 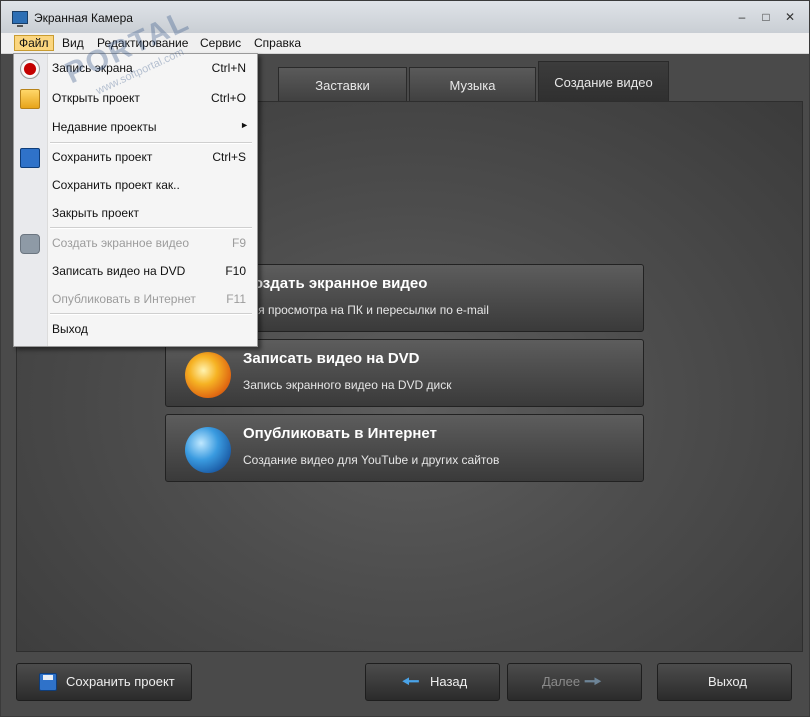 I want to click on menu-item-shortcut: Ctrl+N, so click(x=228, y=68).